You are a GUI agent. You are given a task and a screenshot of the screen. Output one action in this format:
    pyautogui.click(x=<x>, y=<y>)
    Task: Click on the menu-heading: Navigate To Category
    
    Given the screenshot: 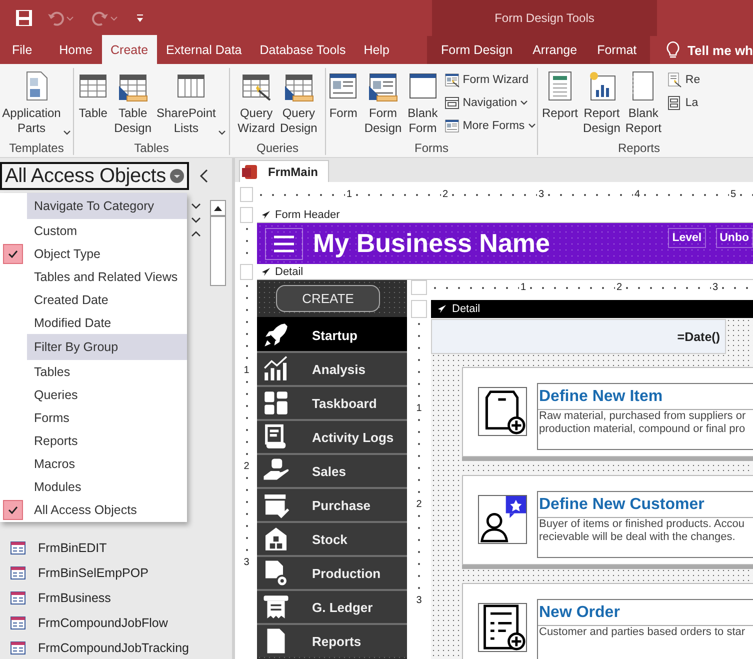 What is the action you would take?
    pyautogui.click(x=107, y=206)
    